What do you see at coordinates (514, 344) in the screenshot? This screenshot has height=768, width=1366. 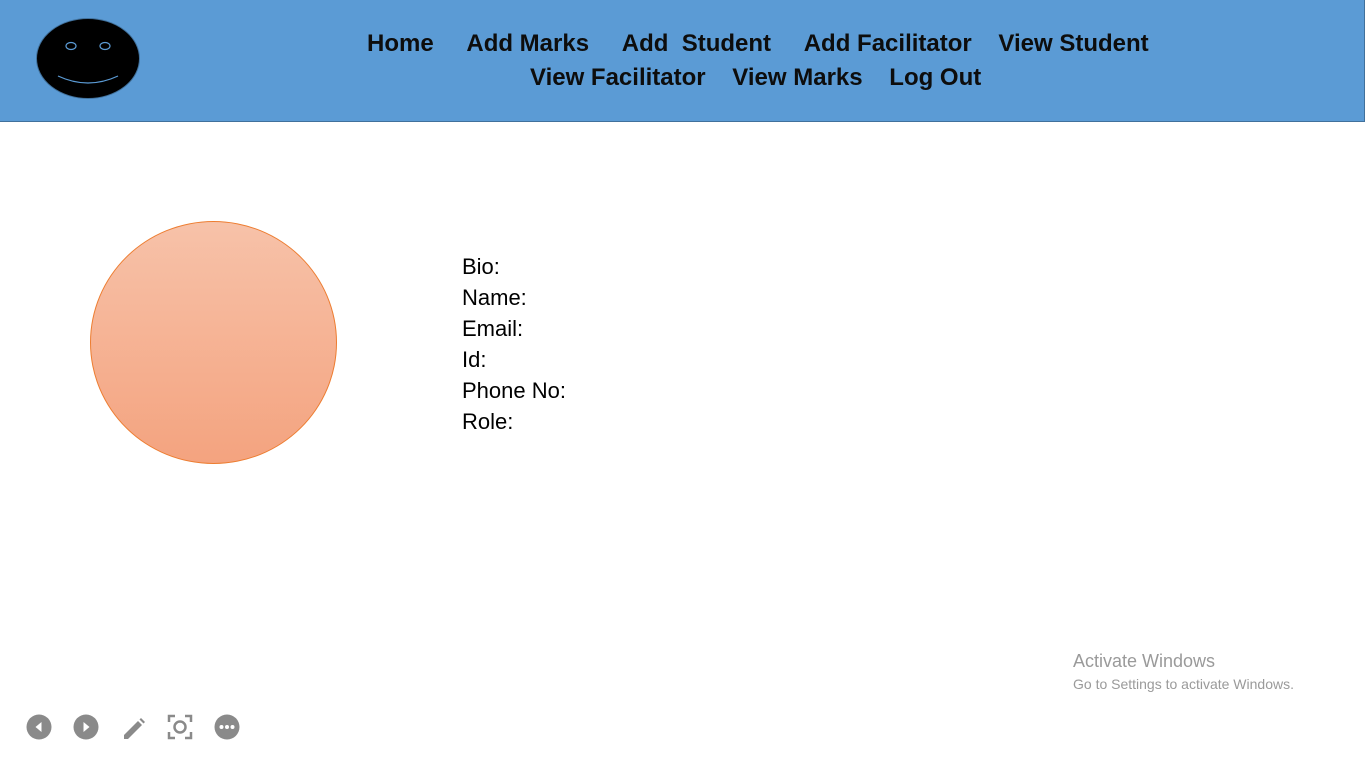 I see `profile-details: Bio: Name: Email: Id: Phone No: Role:` at bounding box center [514, 344].